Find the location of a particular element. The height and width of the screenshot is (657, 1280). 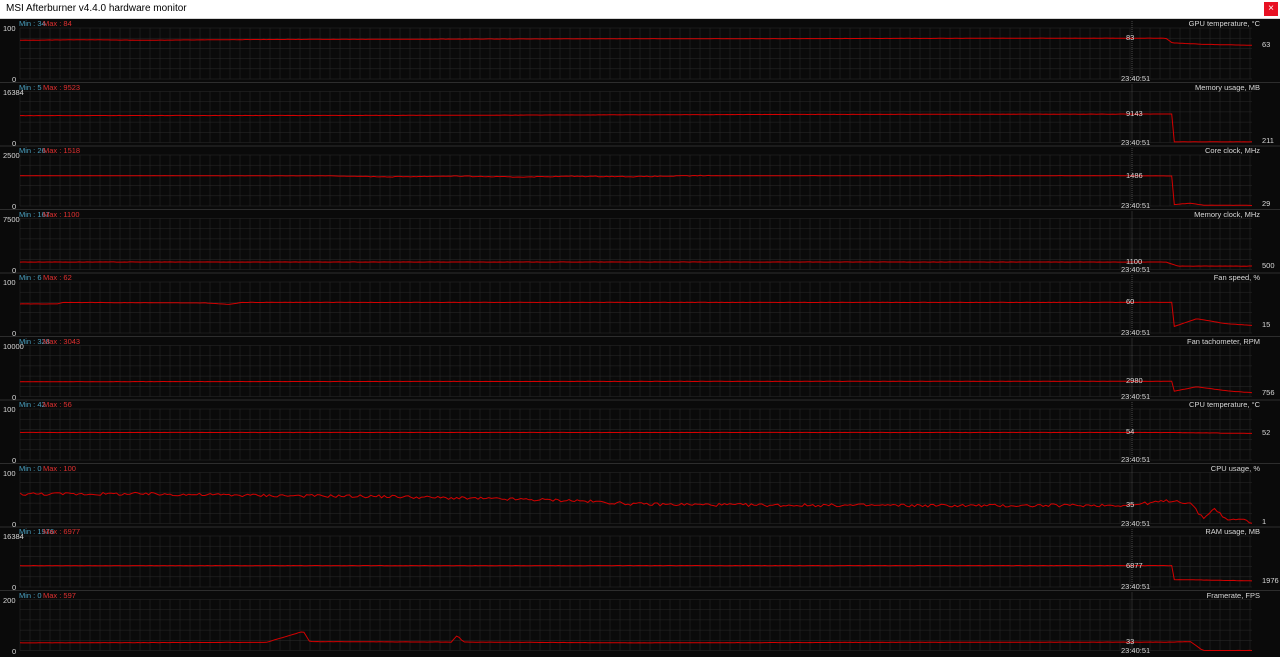

graph-title: Memory clock, MHz is located at coordinates (1227, 214).